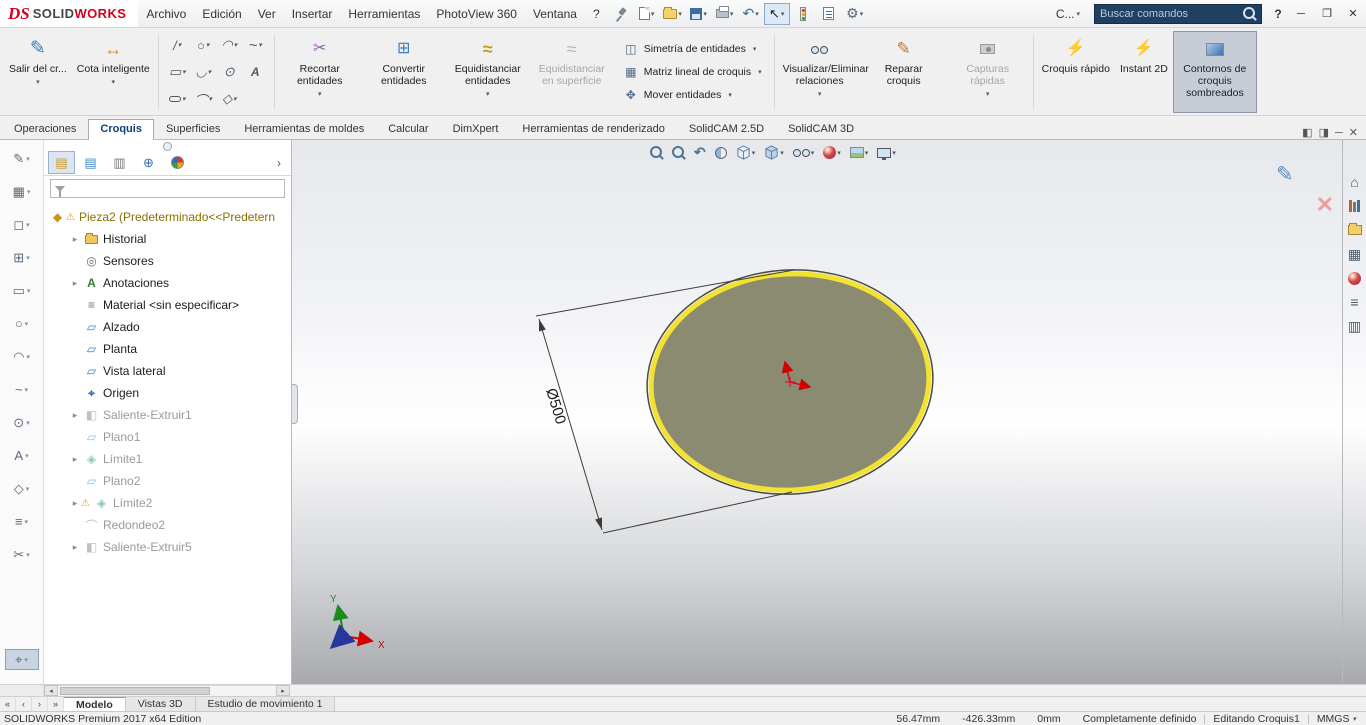 This screenshot has height=725, width=1366. What do you see at coordinates (229, 72) in the screenshot?
I see `point-tool-button` at bounding box center [229, 72].